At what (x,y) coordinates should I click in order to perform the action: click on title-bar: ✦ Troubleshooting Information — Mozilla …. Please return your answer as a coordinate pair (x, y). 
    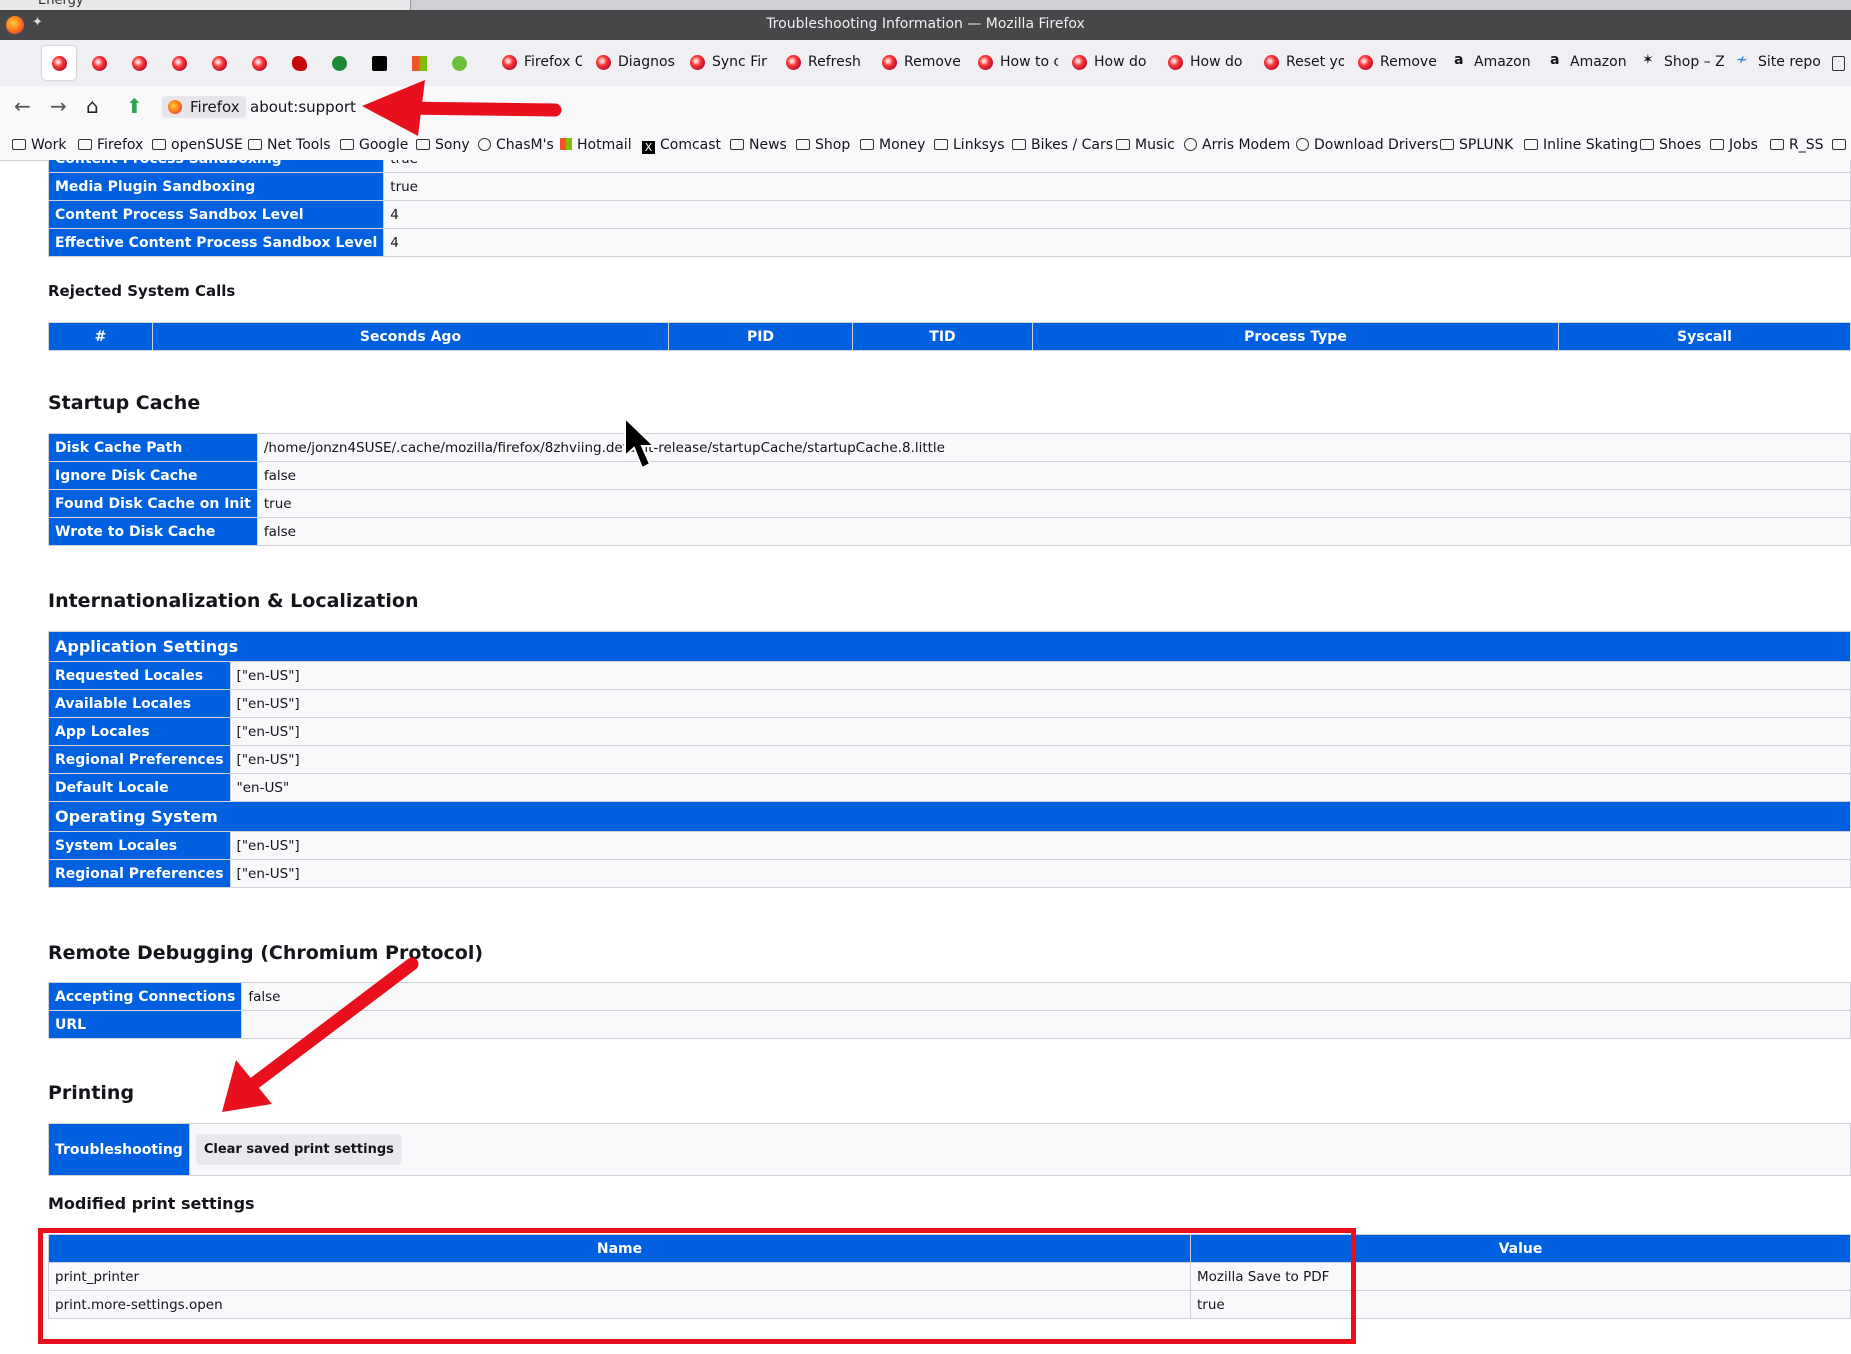
    Looking at the image, I should click on (925, 25).